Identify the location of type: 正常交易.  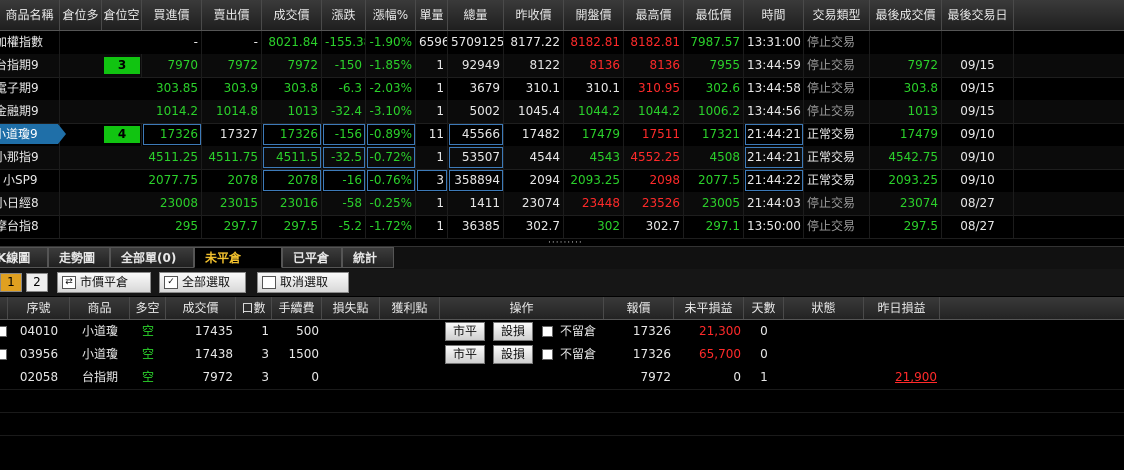
(837, 180).